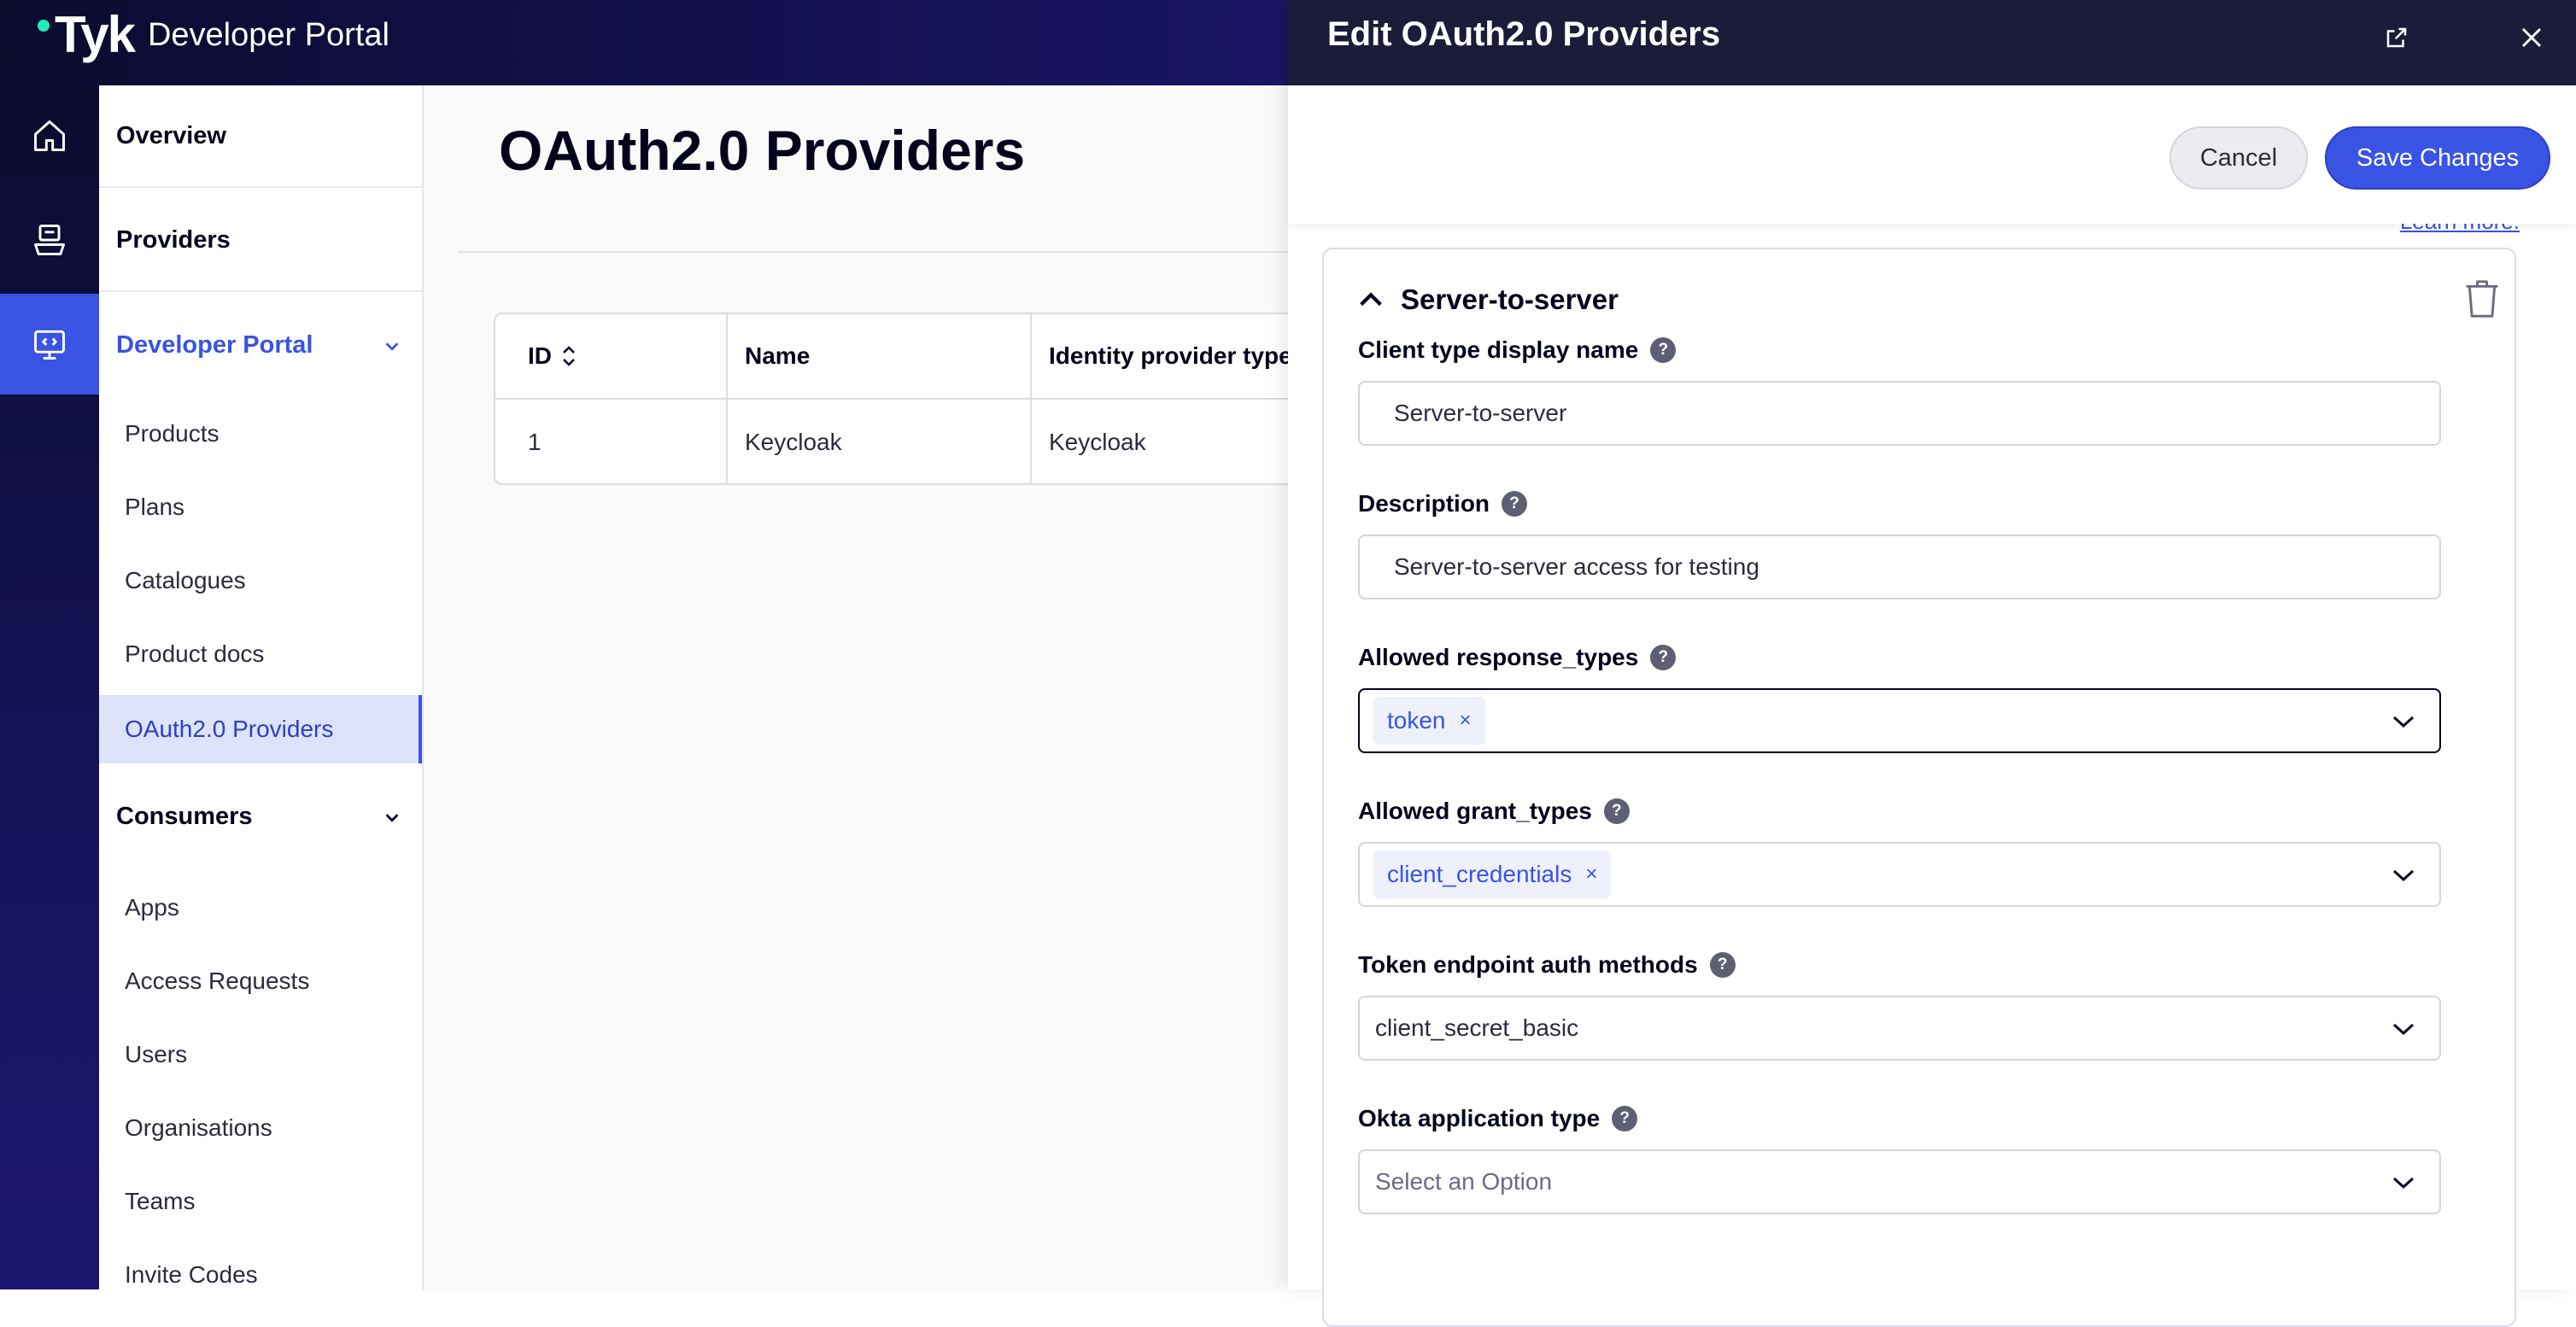 Image resolution: width=2576 pixels, height=1327 pixels. I want to click on close-icon, so click(2531, 37).